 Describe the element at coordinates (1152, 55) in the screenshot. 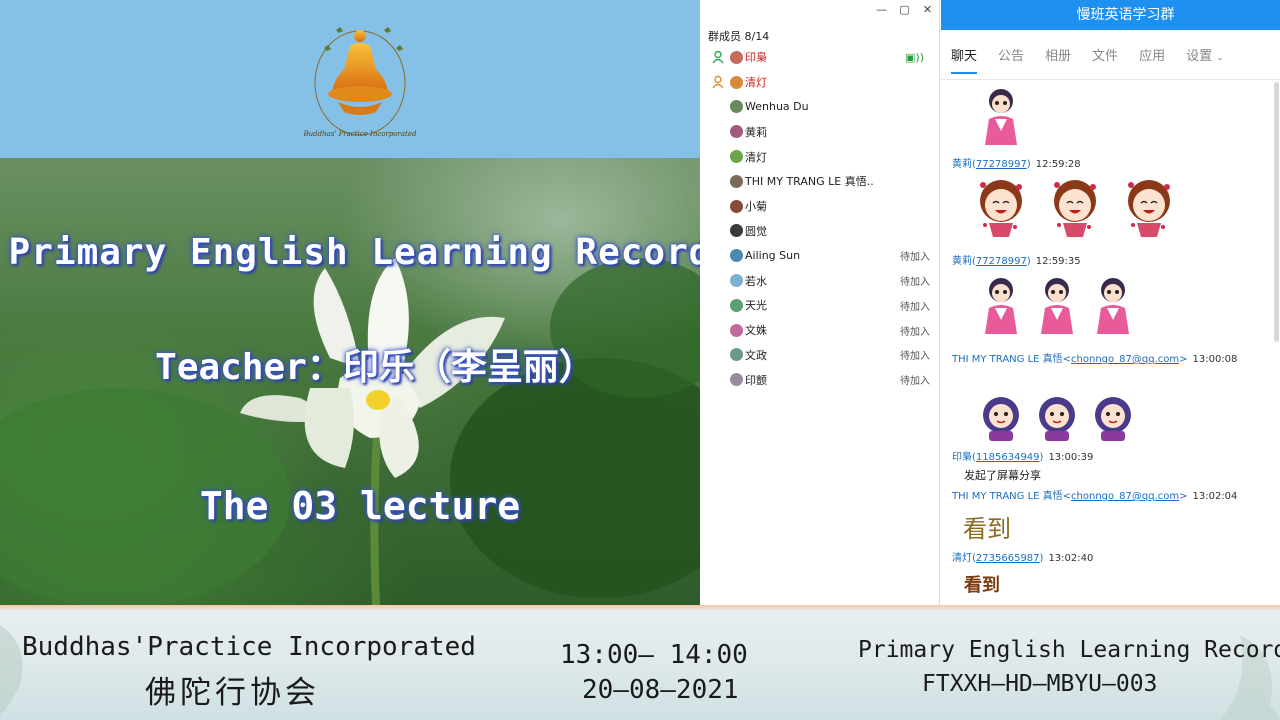

I see `tab-apps: 应用` at that location.